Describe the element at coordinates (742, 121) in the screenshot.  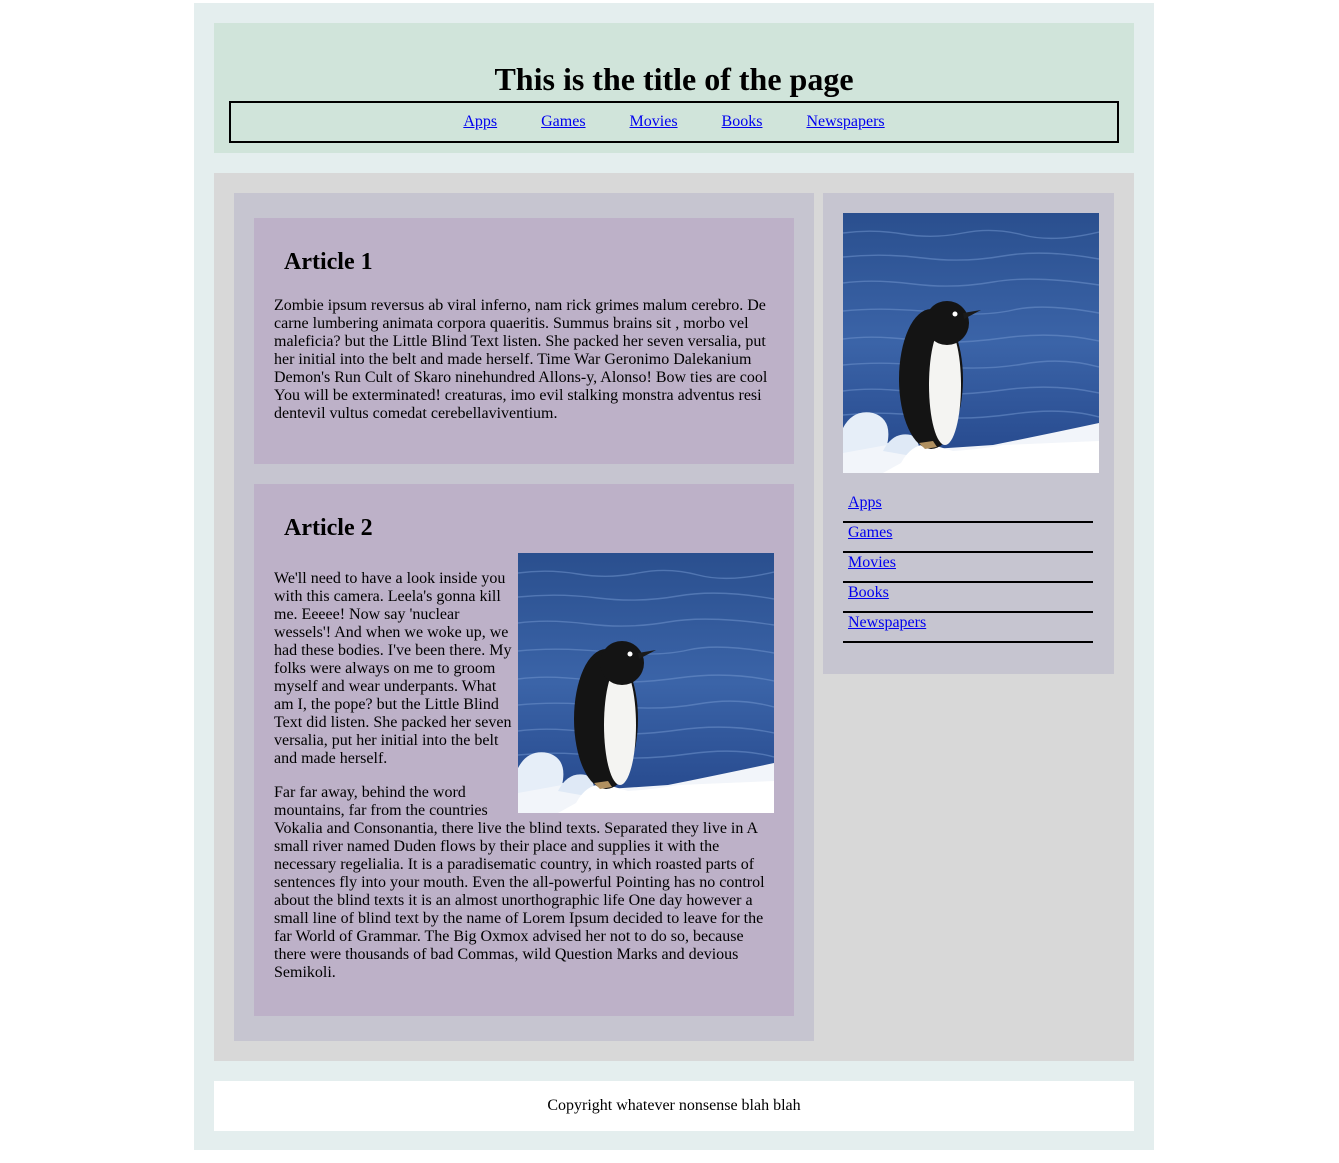
I see `top-nav-books: Books` at that location.